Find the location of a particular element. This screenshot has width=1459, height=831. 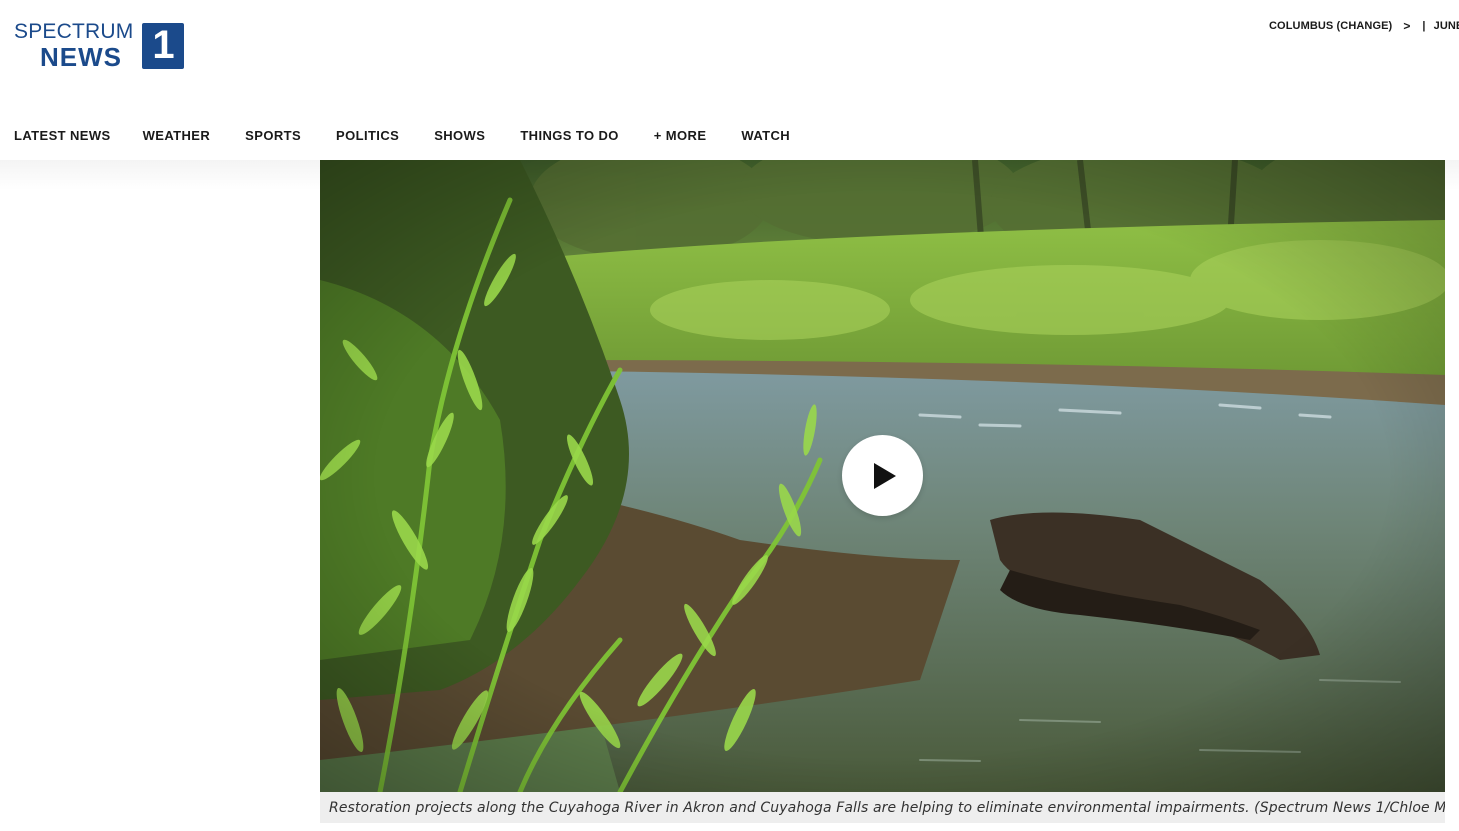

nav-item-things-to-do: THINGS TO DO is located at coordinates (569, 135).